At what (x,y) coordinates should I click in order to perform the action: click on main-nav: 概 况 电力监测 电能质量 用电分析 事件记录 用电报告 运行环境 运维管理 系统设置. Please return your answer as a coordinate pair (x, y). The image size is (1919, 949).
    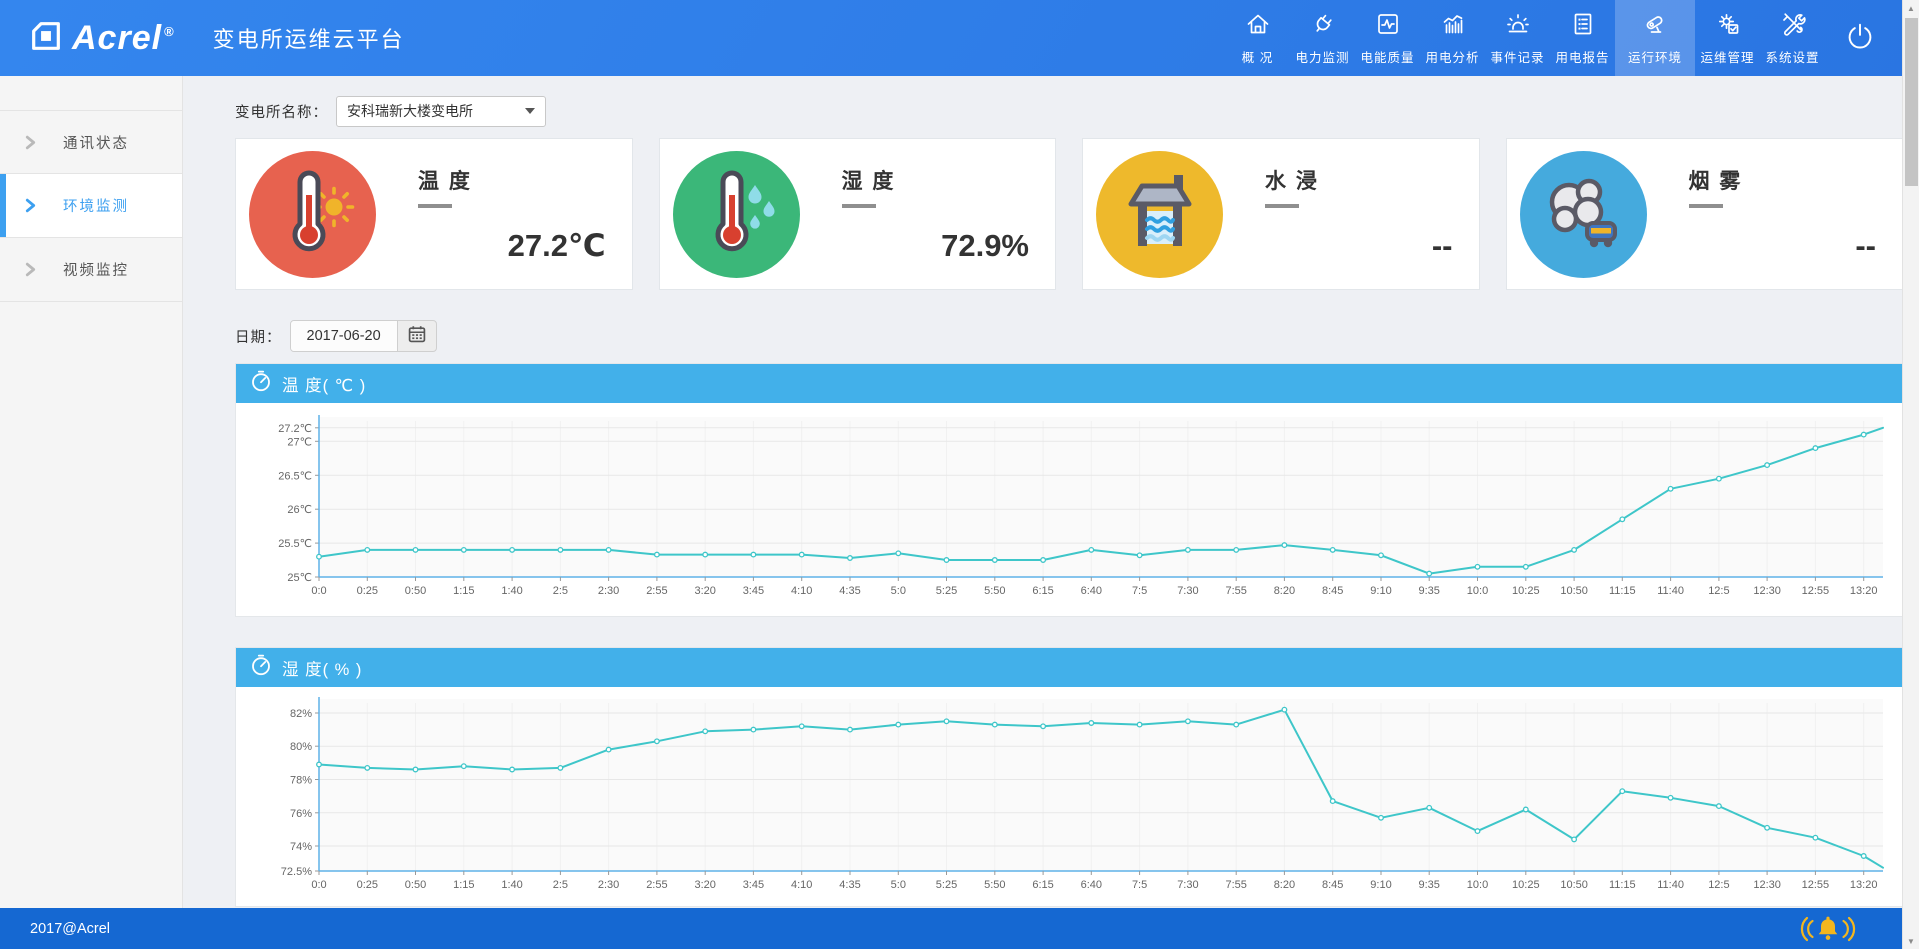
    Looking at the image, I should click on (1525, 38).